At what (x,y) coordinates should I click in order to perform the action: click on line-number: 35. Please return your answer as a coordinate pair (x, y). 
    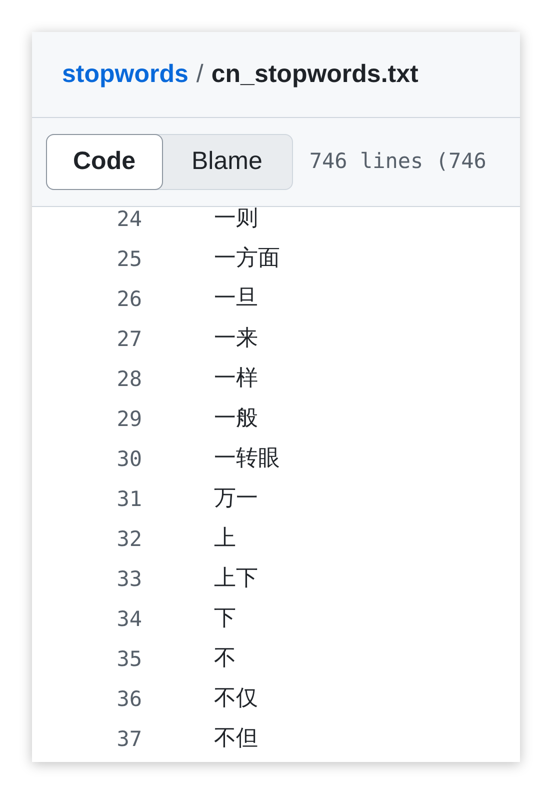
    Looking at the image, I should click on (129, 659).